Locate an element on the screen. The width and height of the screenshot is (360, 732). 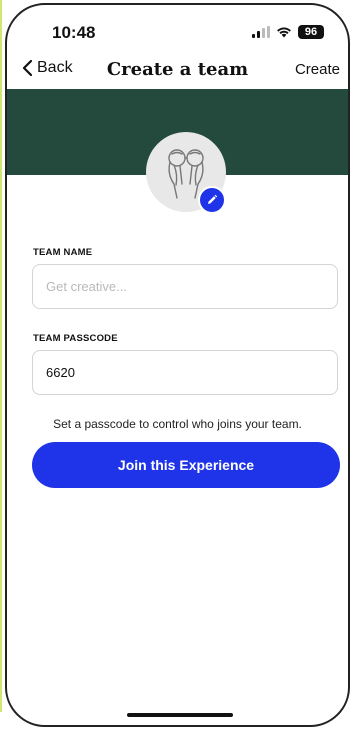
status-bar: 10:48 96 is located at coordinates (177, 29).